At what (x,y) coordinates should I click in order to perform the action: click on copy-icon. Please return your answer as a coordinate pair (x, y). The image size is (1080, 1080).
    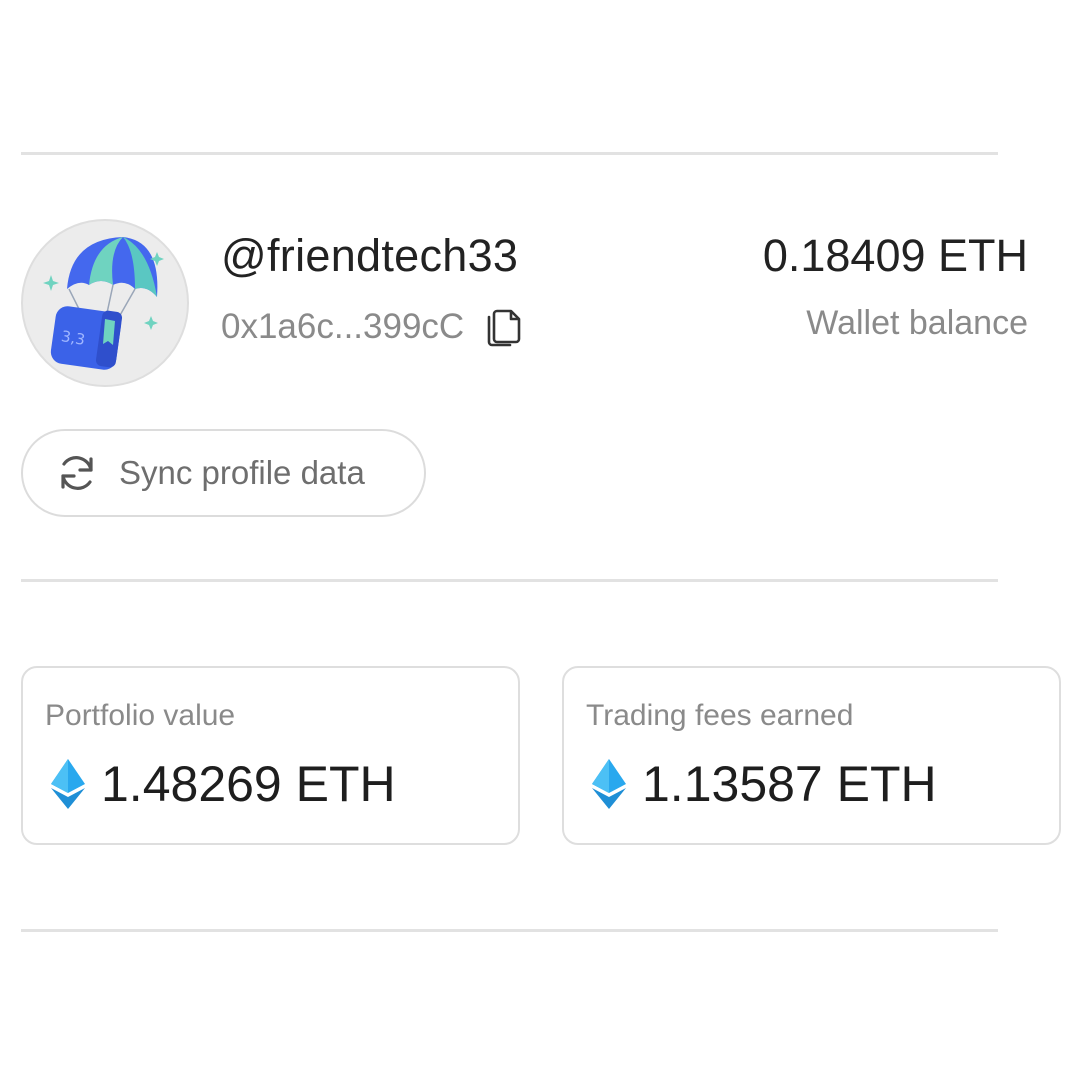
    Looking at the image, I should click on (504, 328).